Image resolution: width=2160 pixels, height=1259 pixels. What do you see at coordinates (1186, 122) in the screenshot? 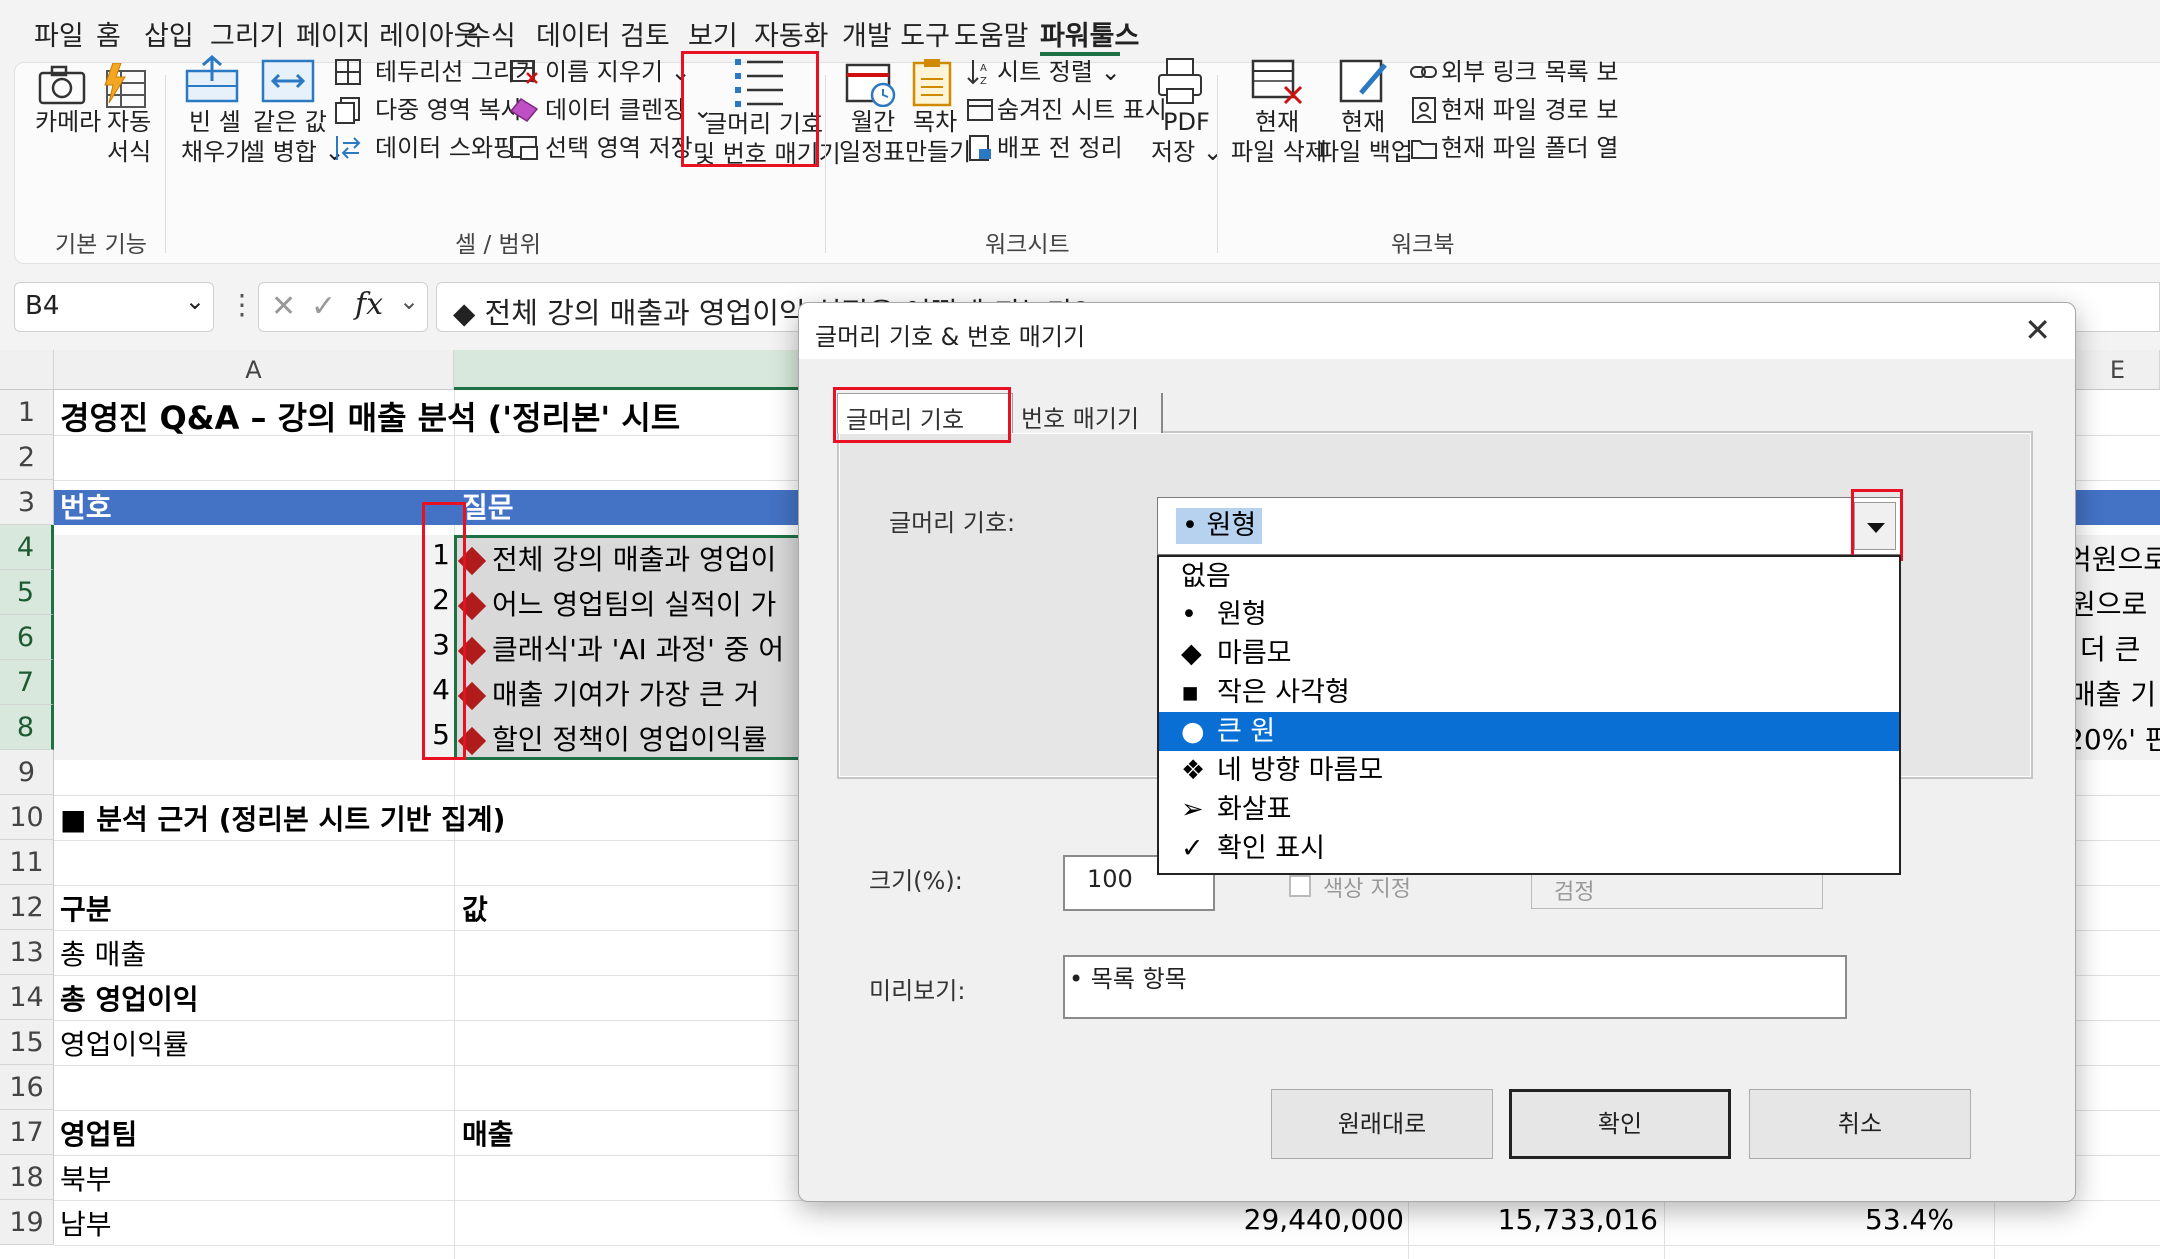
I see `pdf-label-1: PDF` at bounding box center [1186, 122].